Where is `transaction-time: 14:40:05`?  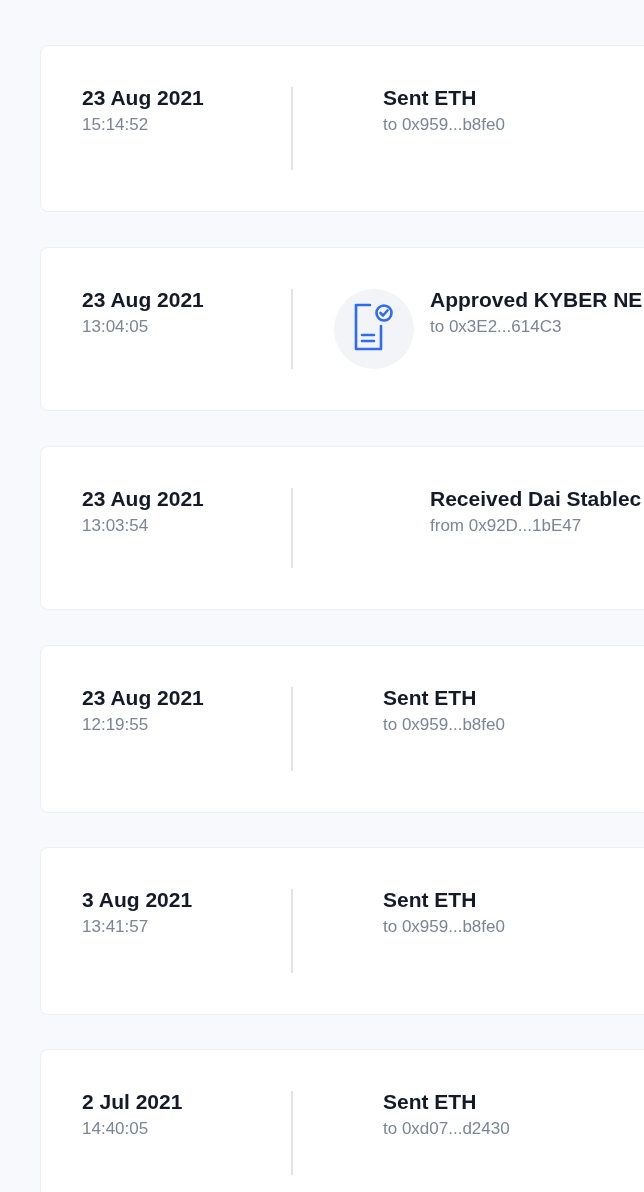 transaction-time: 14:40:05 is located at coordinates (116, 1129).